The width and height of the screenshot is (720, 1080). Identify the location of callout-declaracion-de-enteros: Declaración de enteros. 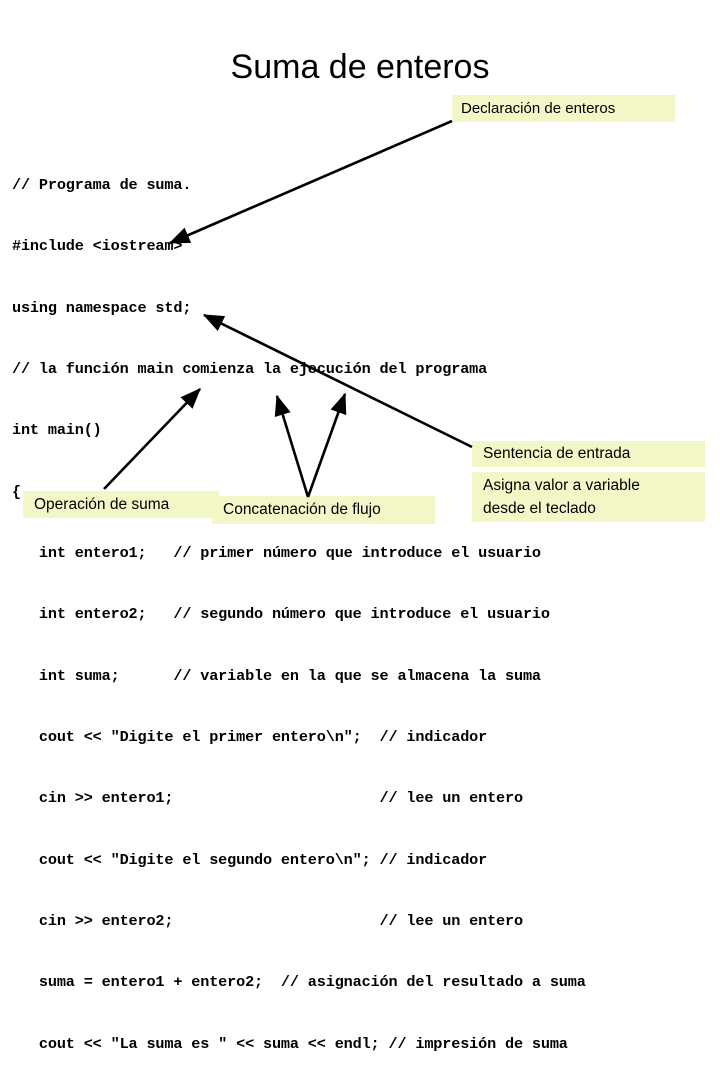
(563, 108).